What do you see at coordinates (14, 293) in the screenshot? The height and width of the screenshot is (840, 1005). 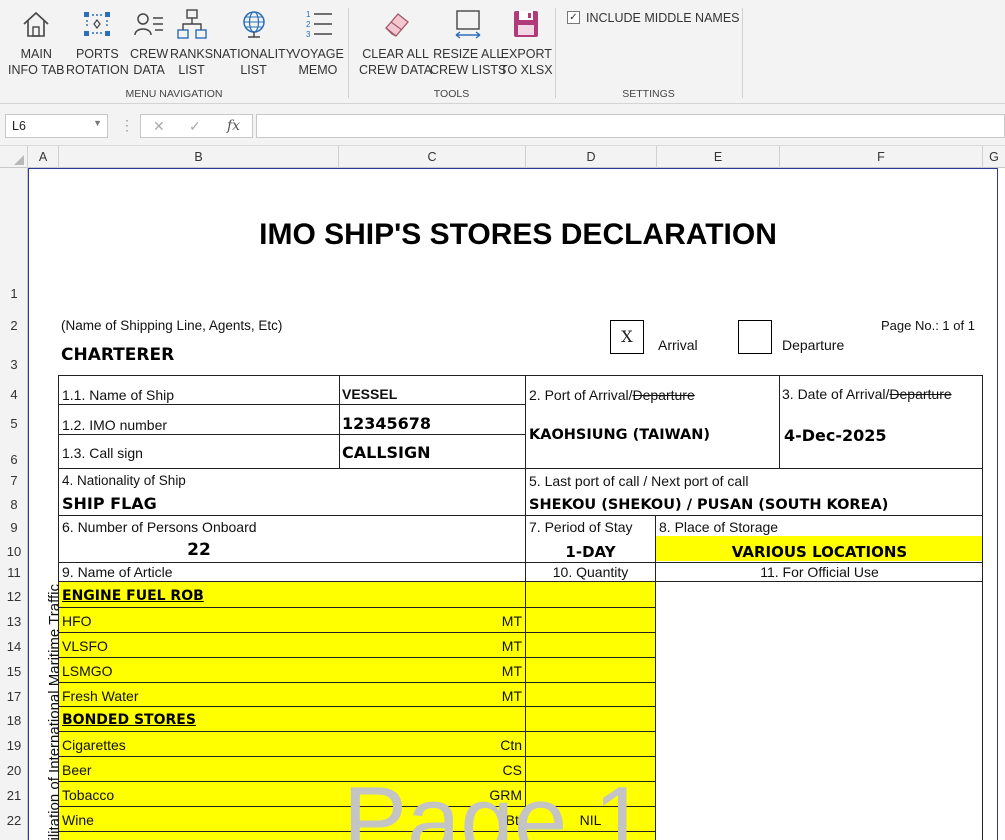 I see `row-header: 1` at bounding box center [14, 293].